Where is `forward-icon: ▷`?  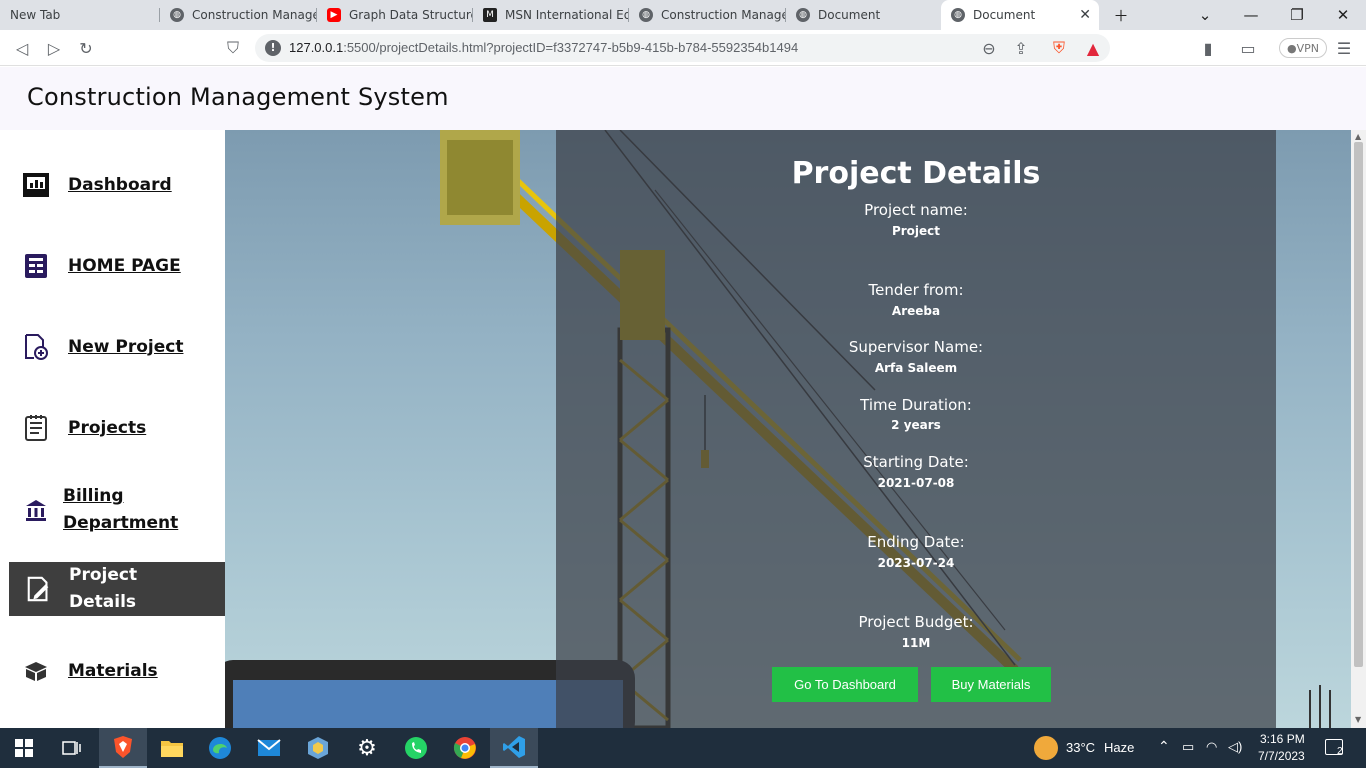 forward-icon: ▷ is located at coordinates (54, 48).